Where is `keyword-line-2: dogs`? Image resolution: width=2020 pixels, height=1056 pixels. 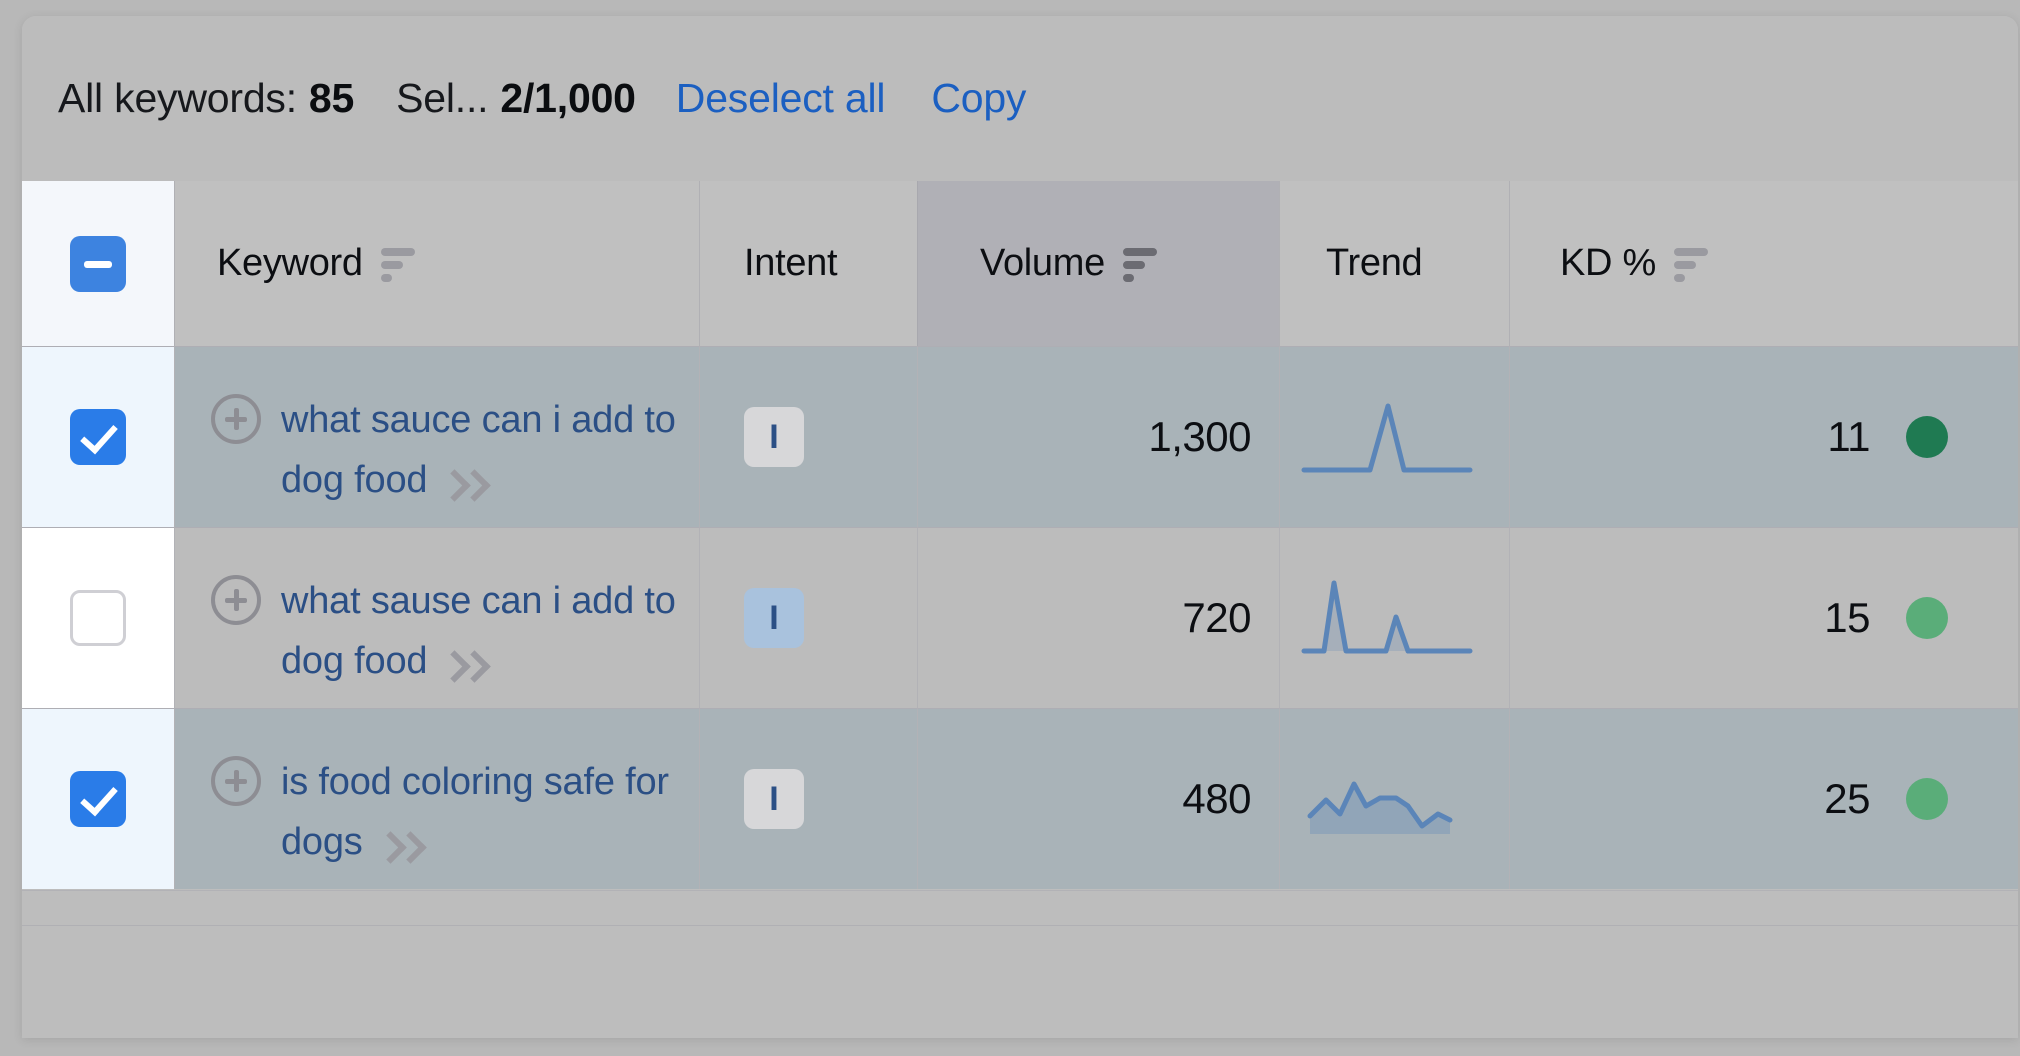 keyword-line-2: dogs is located at coordinates (322, 842).